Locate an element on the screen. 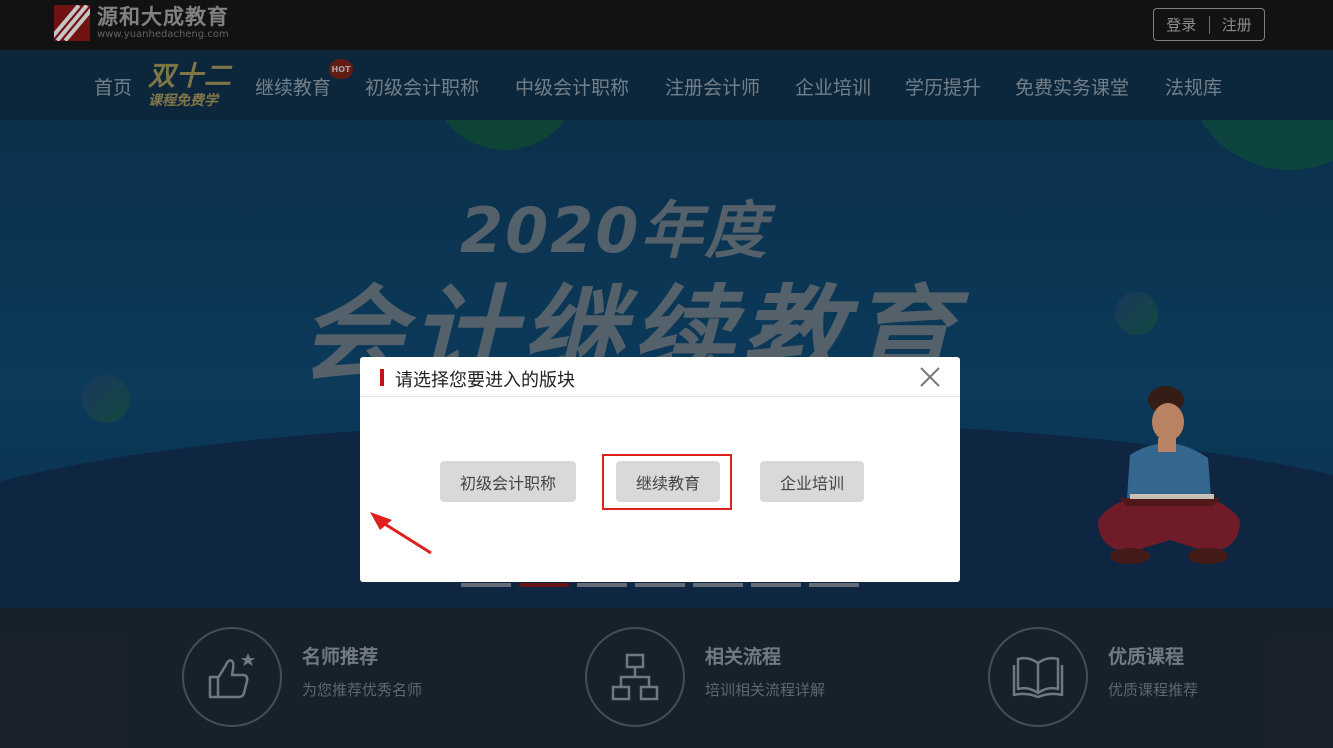 The height and width of the screenshot is (748, 1333). section-select-dialog: 请选择您要进入的版块 初级会计职称 继续教育 企业培训 is located at coordinates (660, 469).